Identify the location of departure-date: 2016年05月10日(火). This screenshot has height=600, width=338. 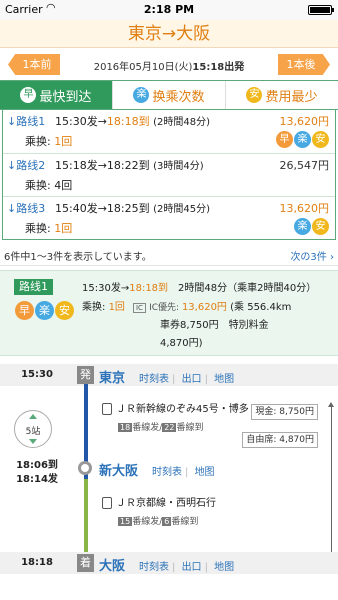
(143, 67).